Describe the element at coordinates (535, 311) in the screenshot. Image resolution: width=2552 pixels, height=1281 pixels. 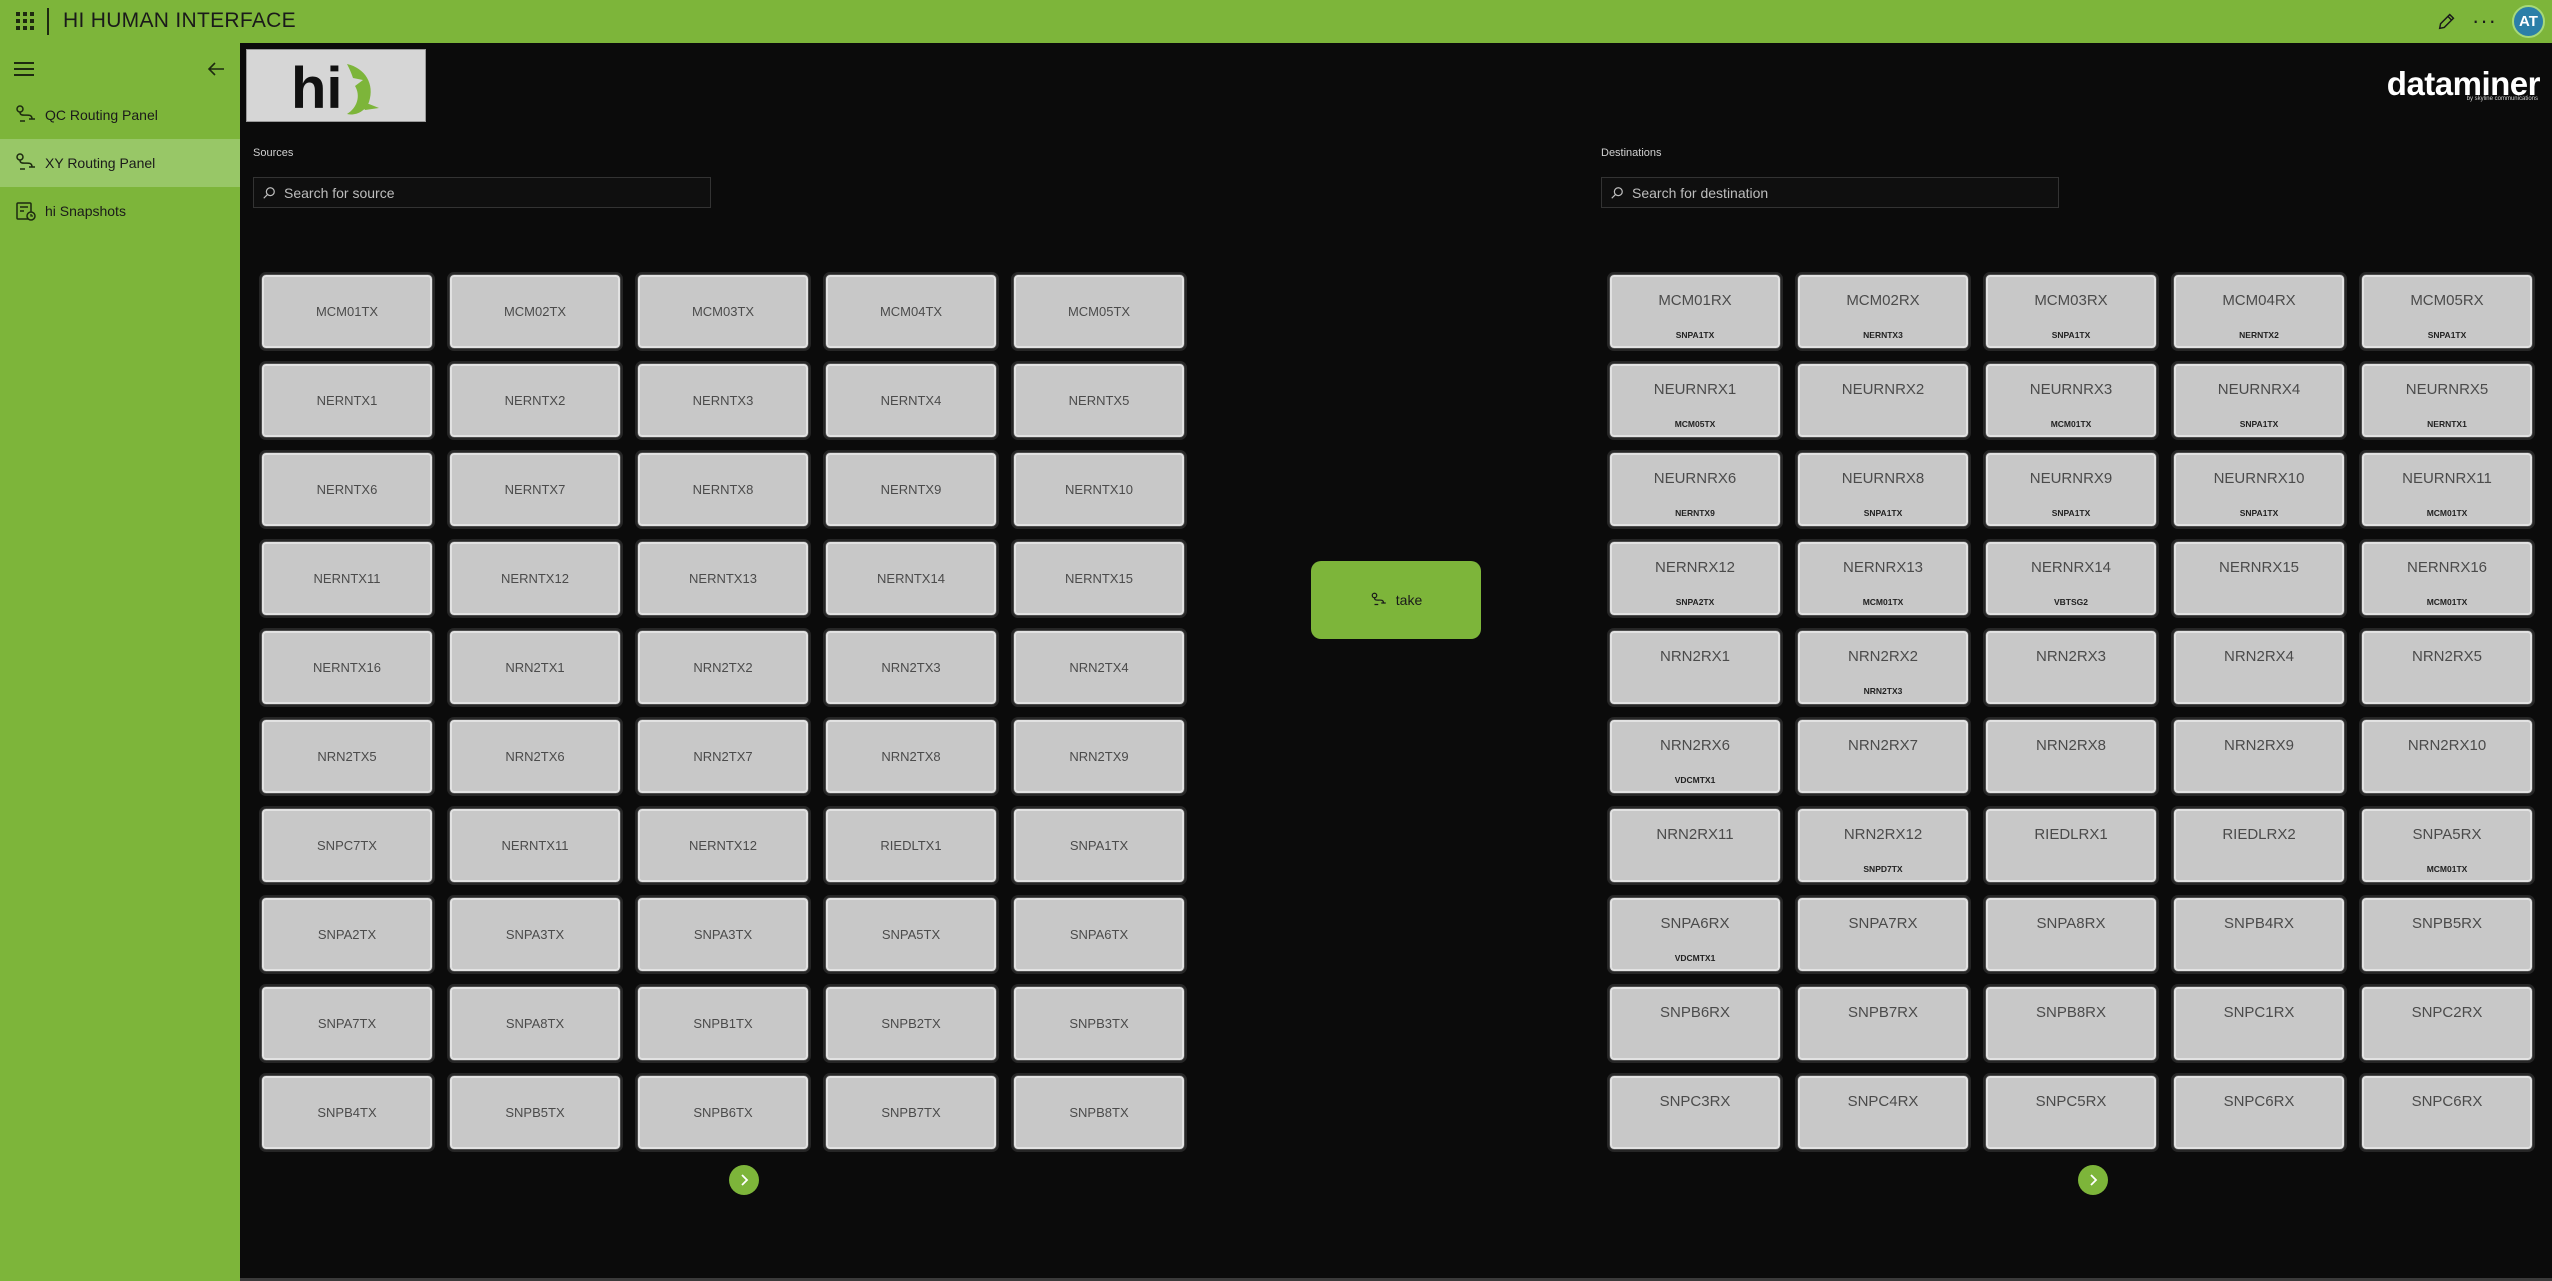
I see `source-tile: MCM02TX` at that location.